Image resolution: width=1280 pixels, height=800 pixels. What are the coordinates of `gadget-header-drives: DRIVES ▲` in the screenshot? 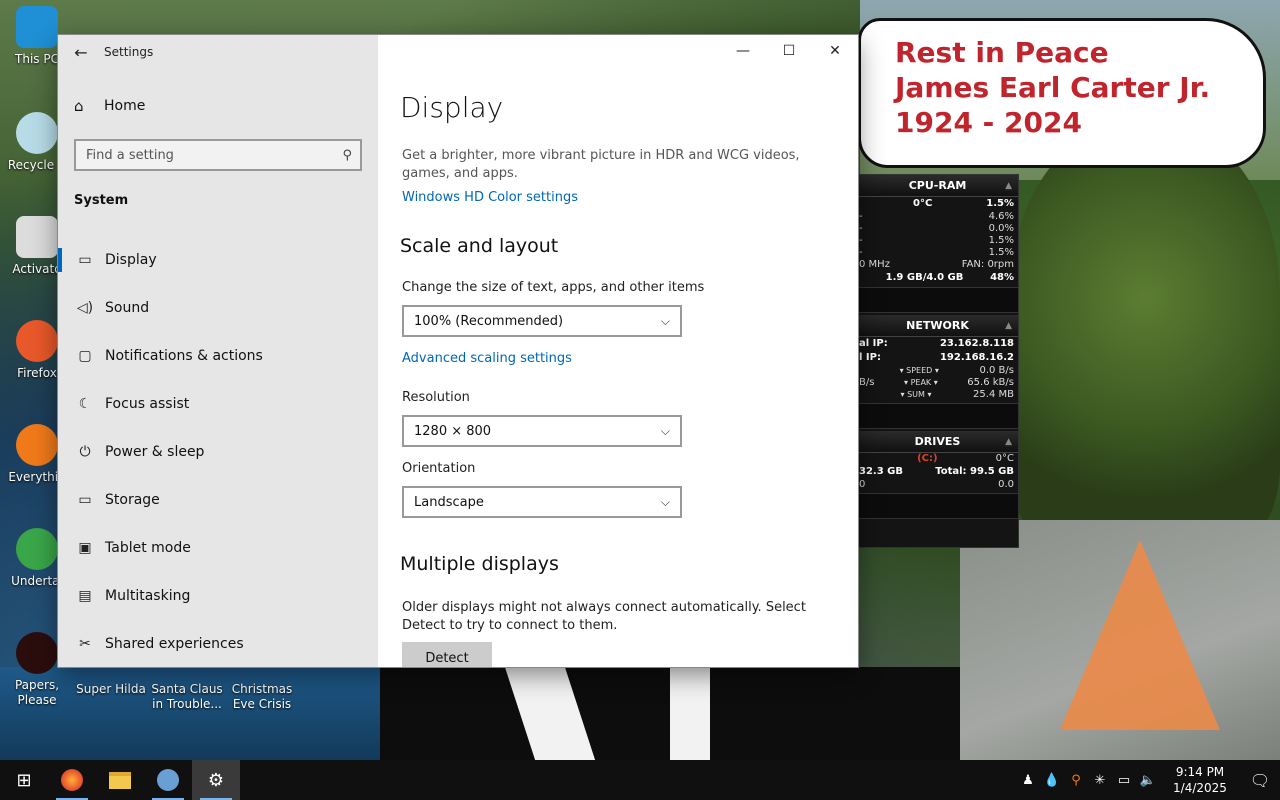 It's located at (937, 442).